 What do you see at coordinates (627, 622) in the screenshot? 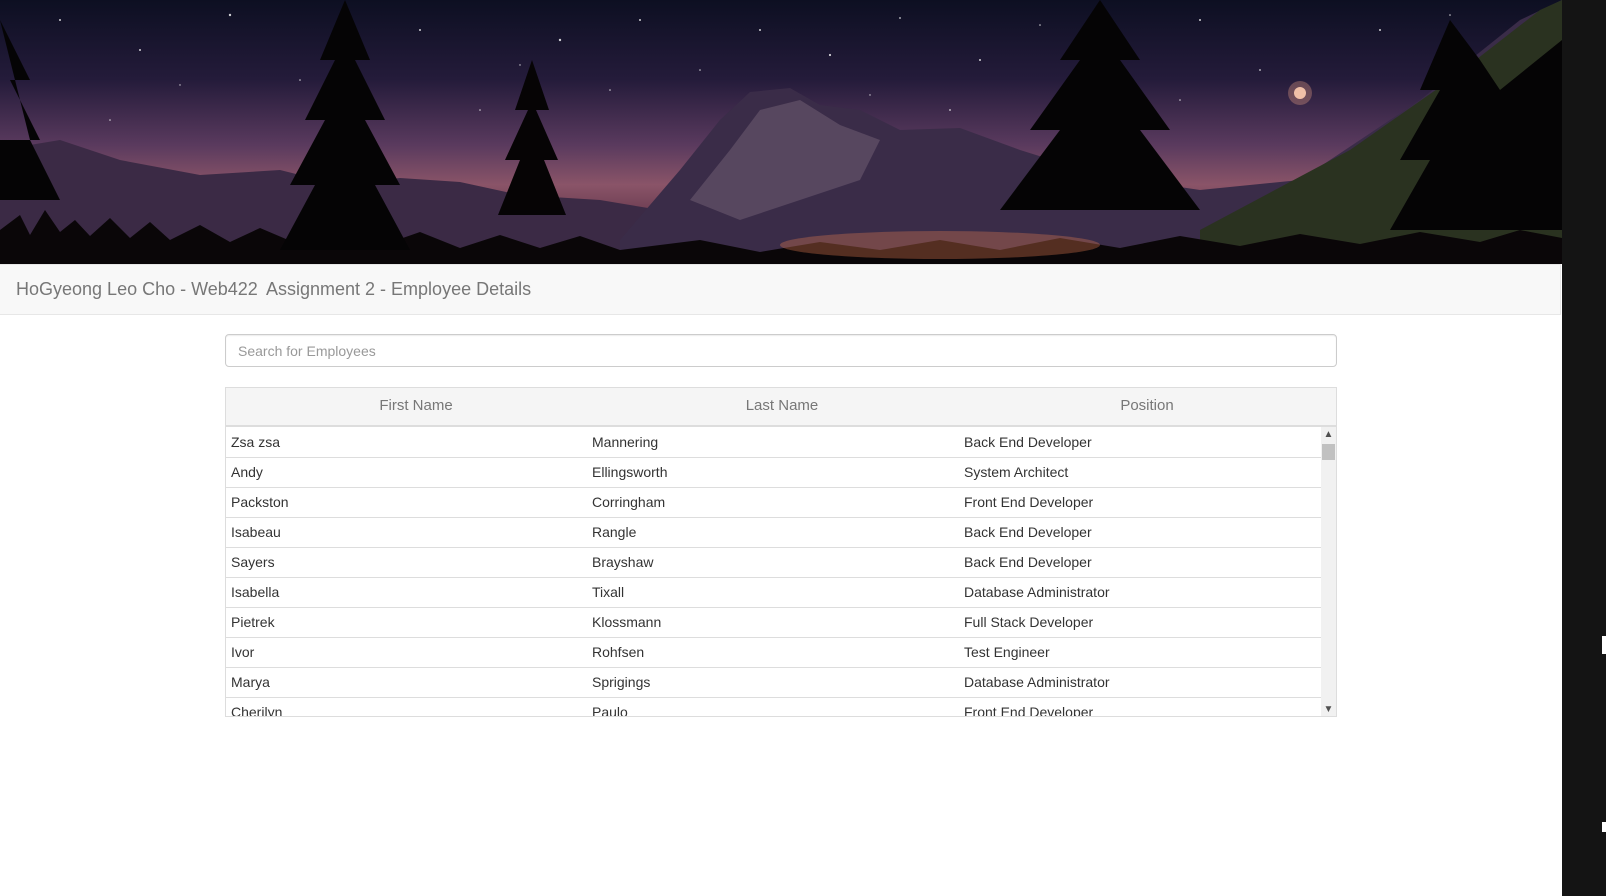
I see `cell-last-name: Klossmann` at bounding box center [627, 622].